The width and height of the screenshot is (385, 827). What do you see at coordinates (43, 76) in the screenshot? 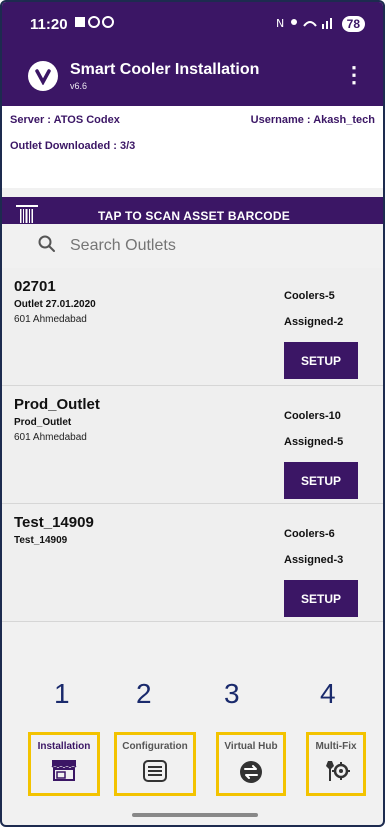
I see `app-logo-icon` at bounding box center [43, 76].